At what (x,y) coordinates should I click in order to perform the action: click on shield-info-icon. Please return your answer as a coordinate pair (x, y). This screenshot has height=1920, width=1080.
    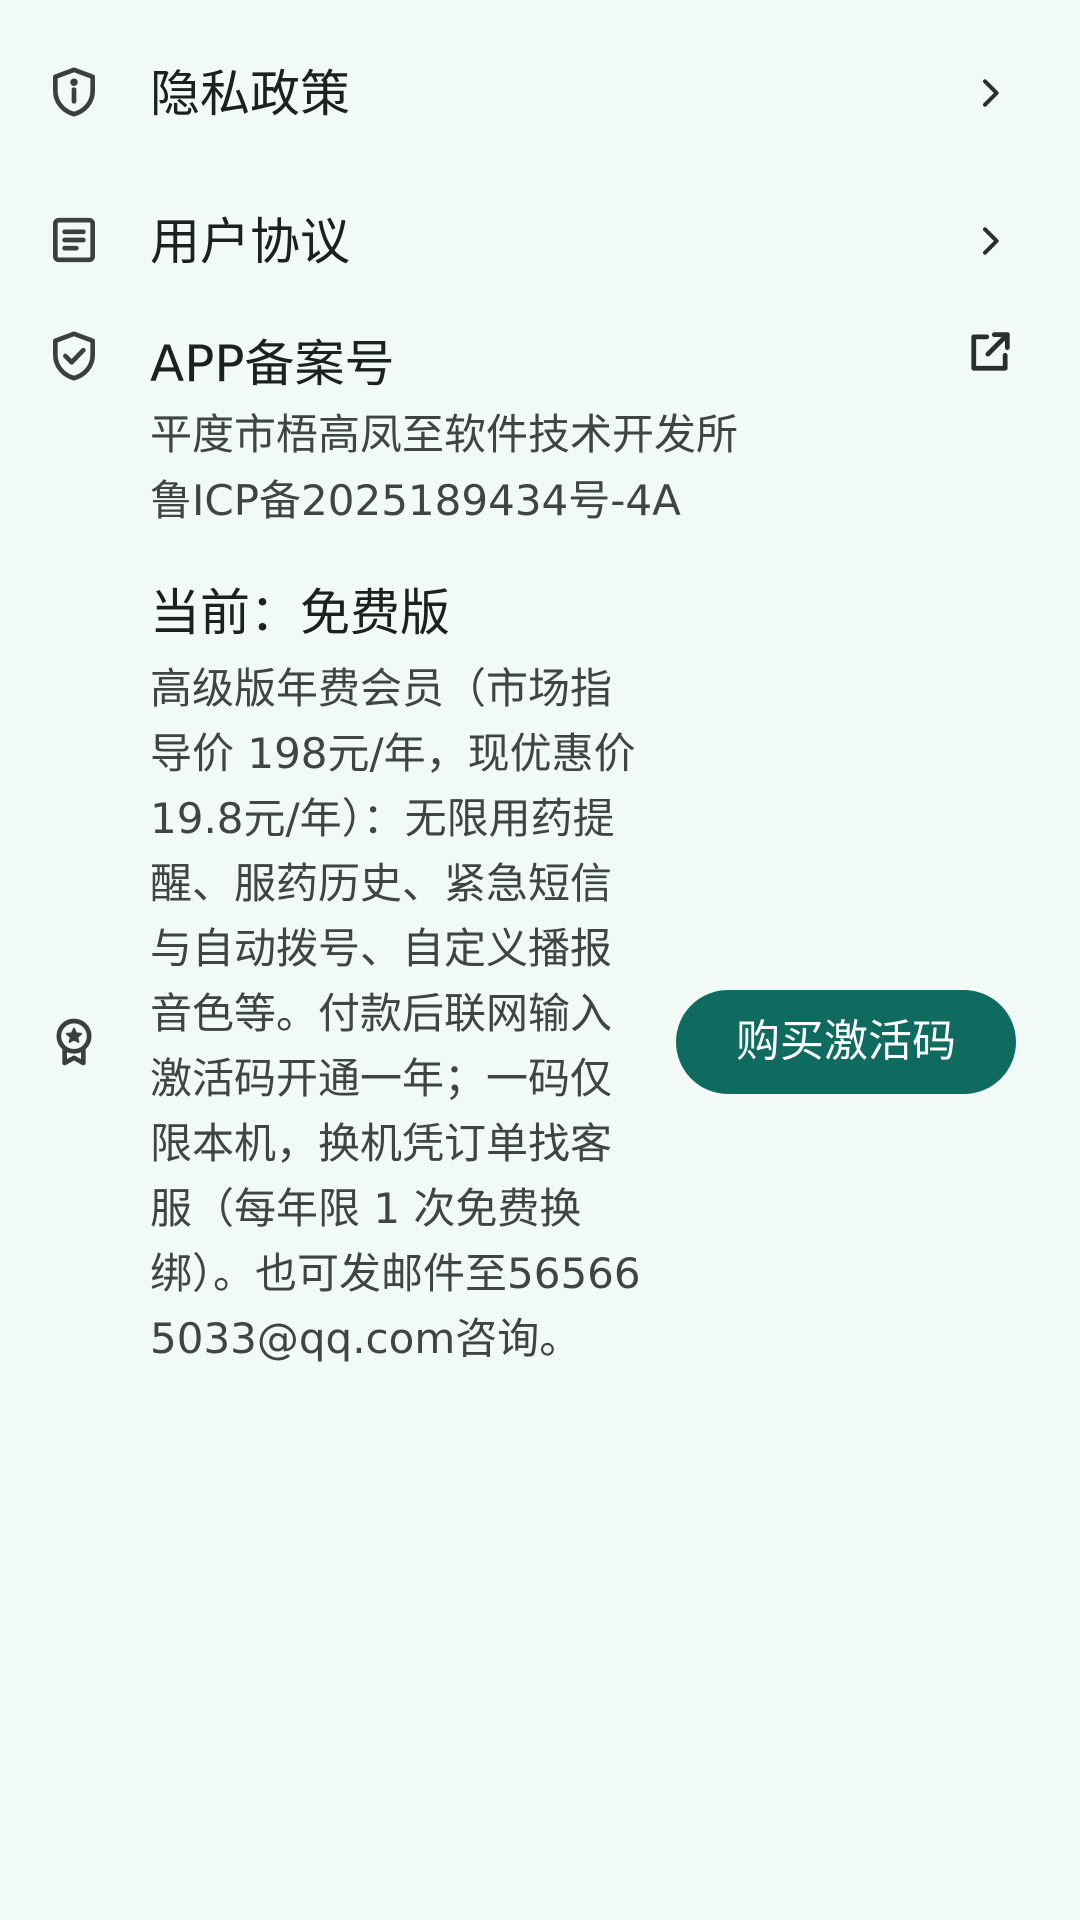
    Looking at the image, I should click on (74, 92).